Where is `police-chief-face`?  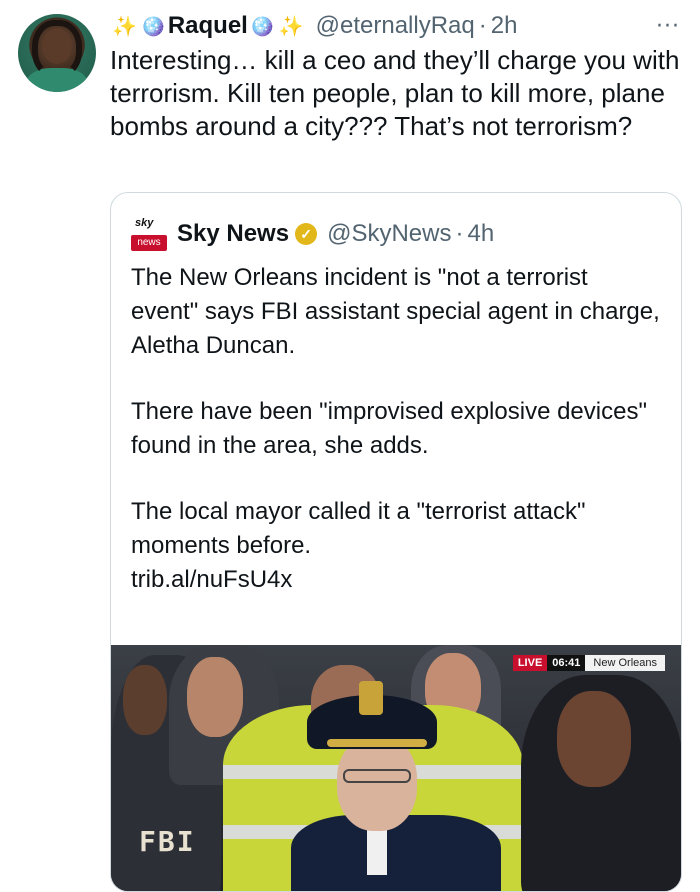 police-chief-face is located at coordinates (377, 783).